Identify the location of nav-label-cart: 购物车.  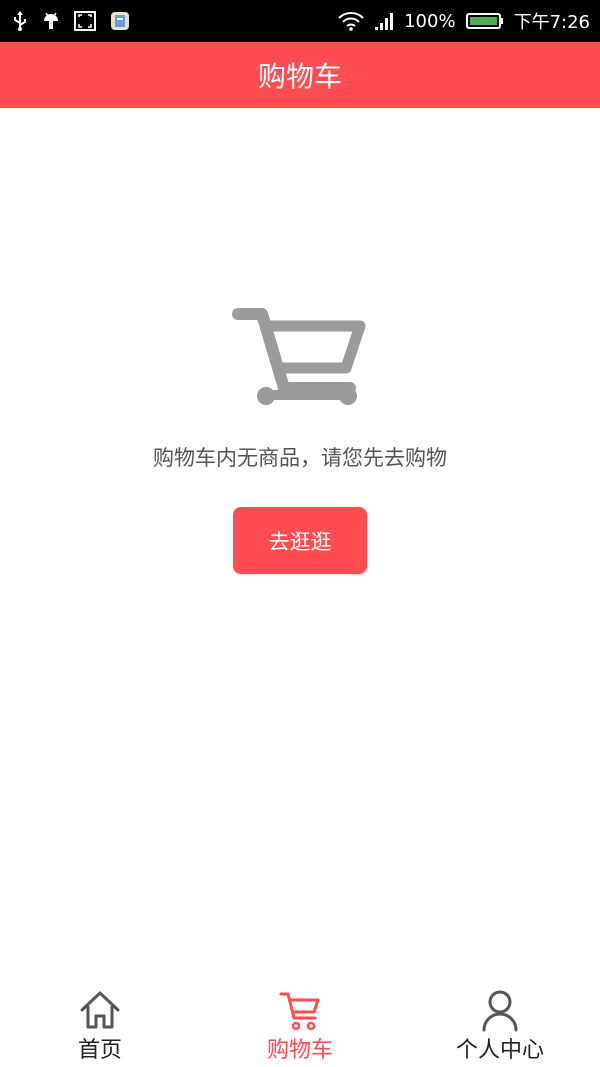
(299, 1050).